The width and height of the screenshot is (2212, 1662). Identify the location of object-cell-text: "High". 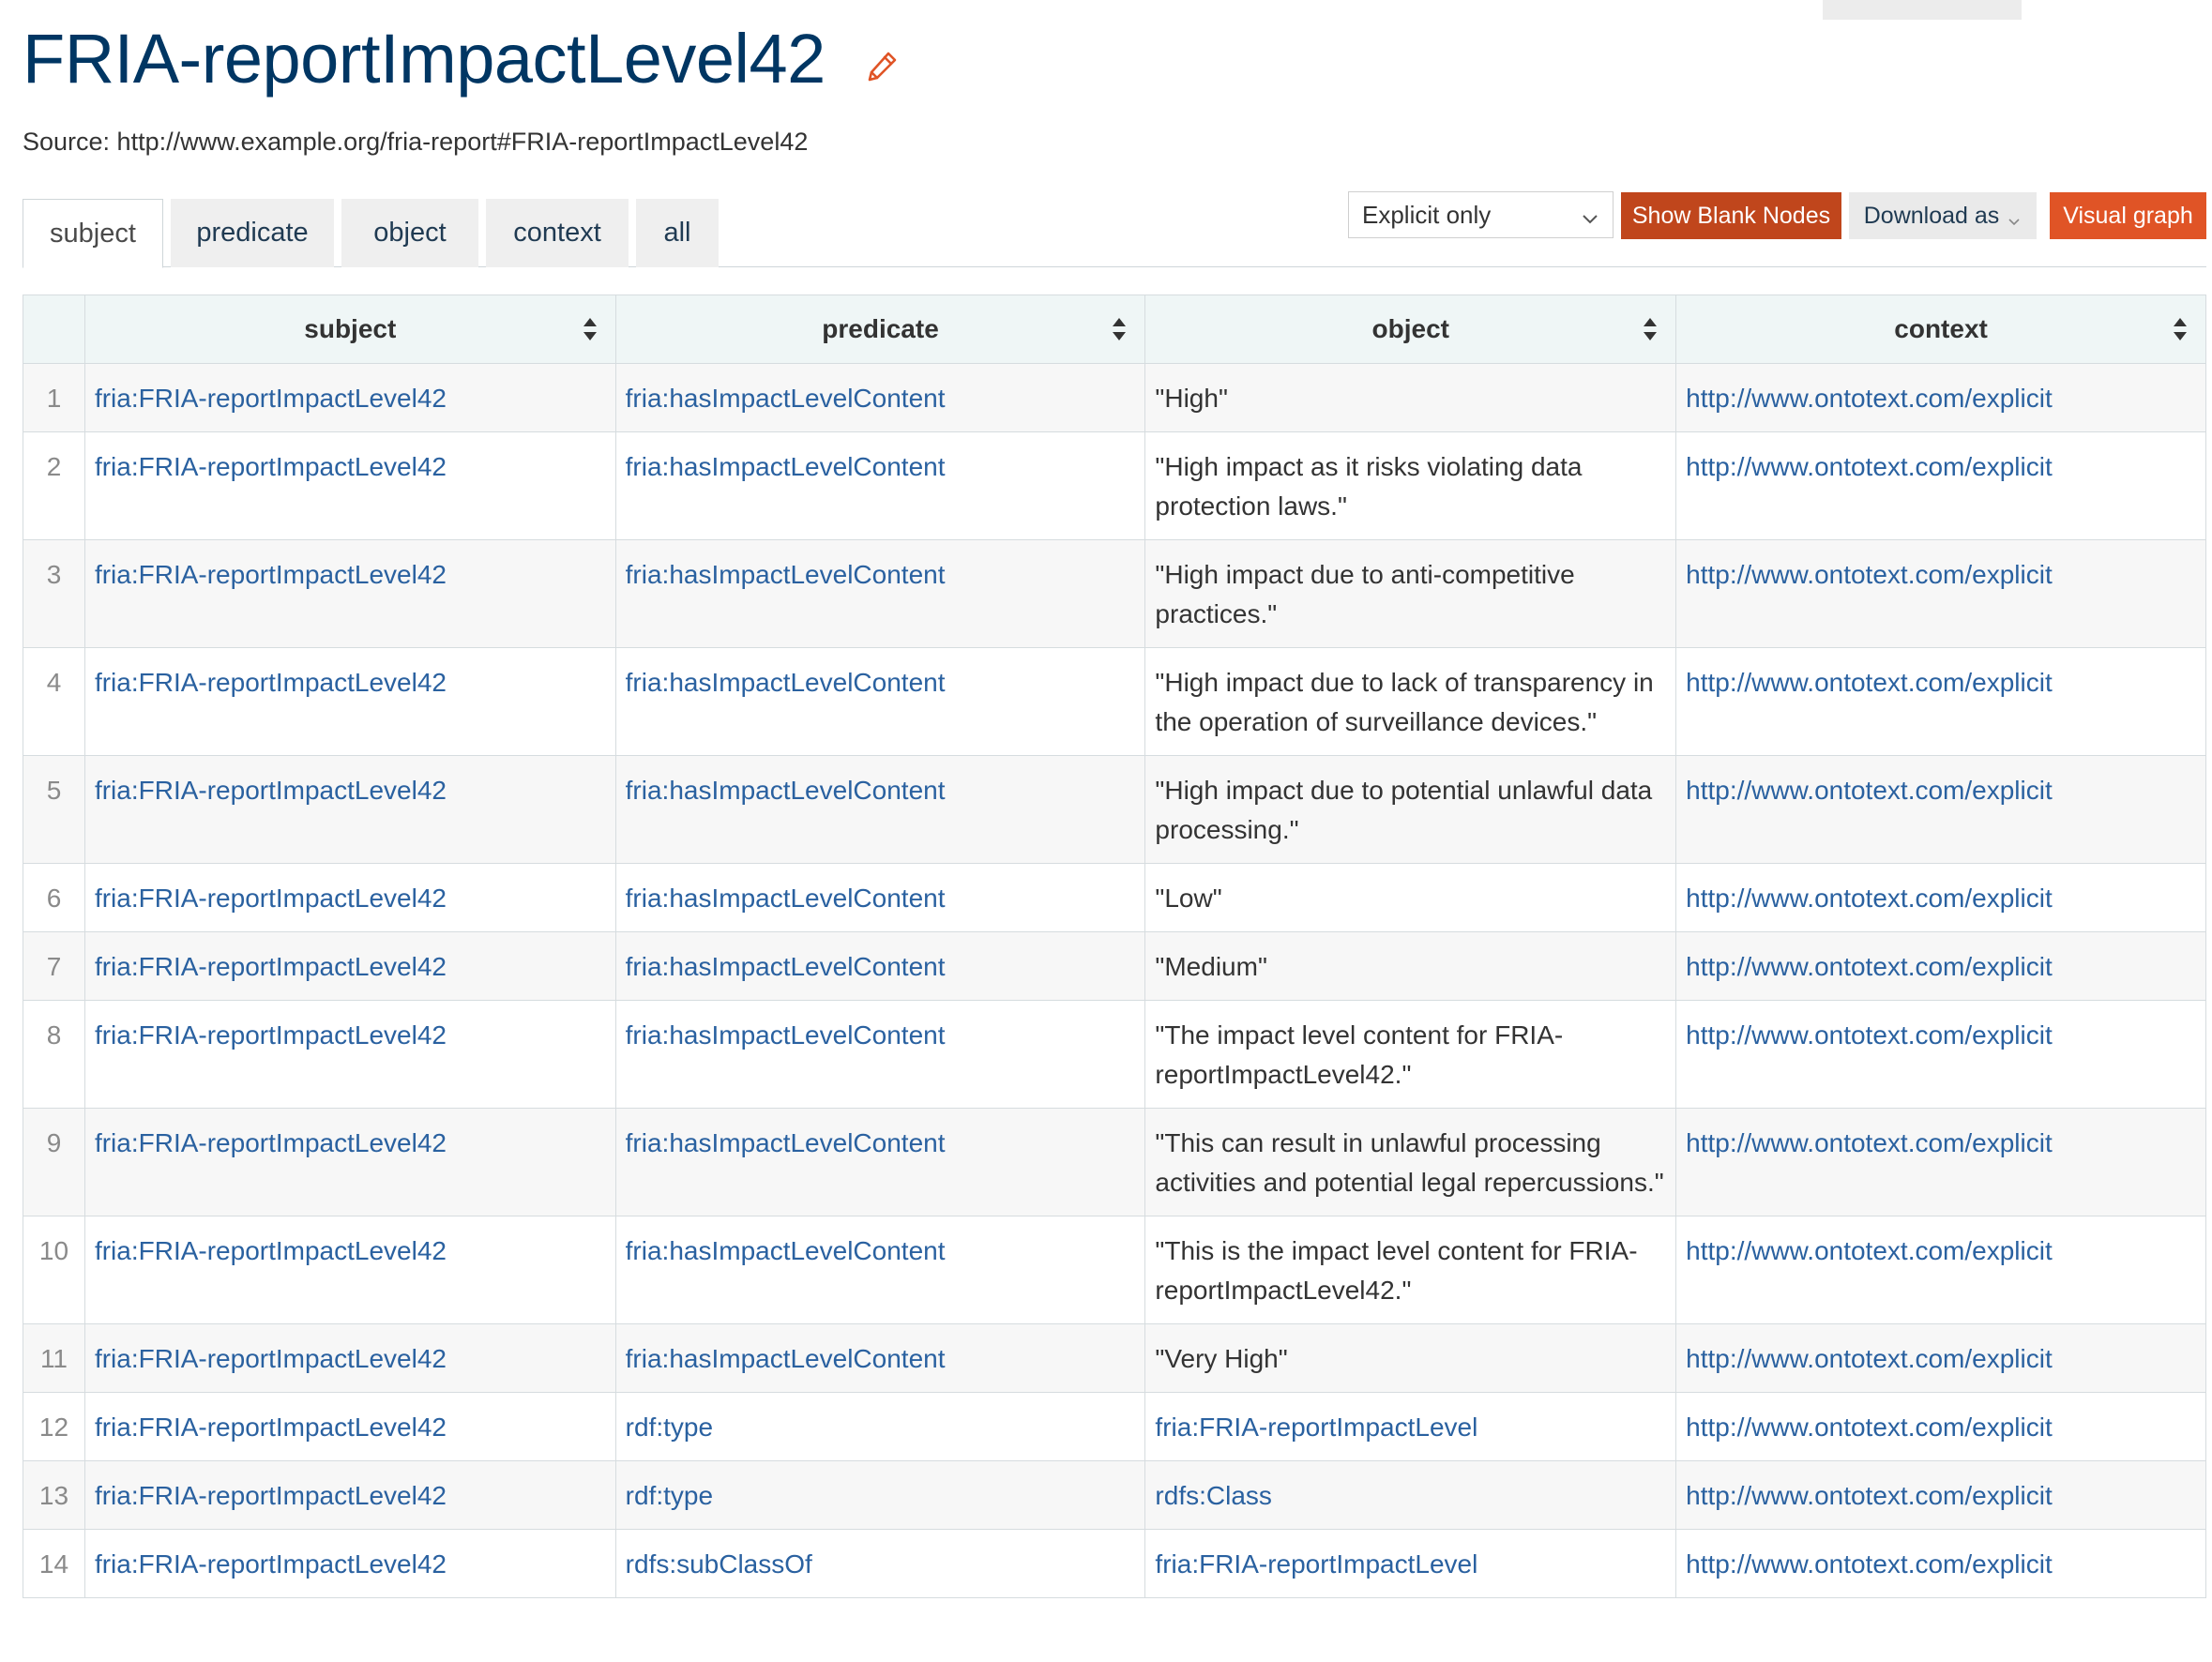
(1191, 398).